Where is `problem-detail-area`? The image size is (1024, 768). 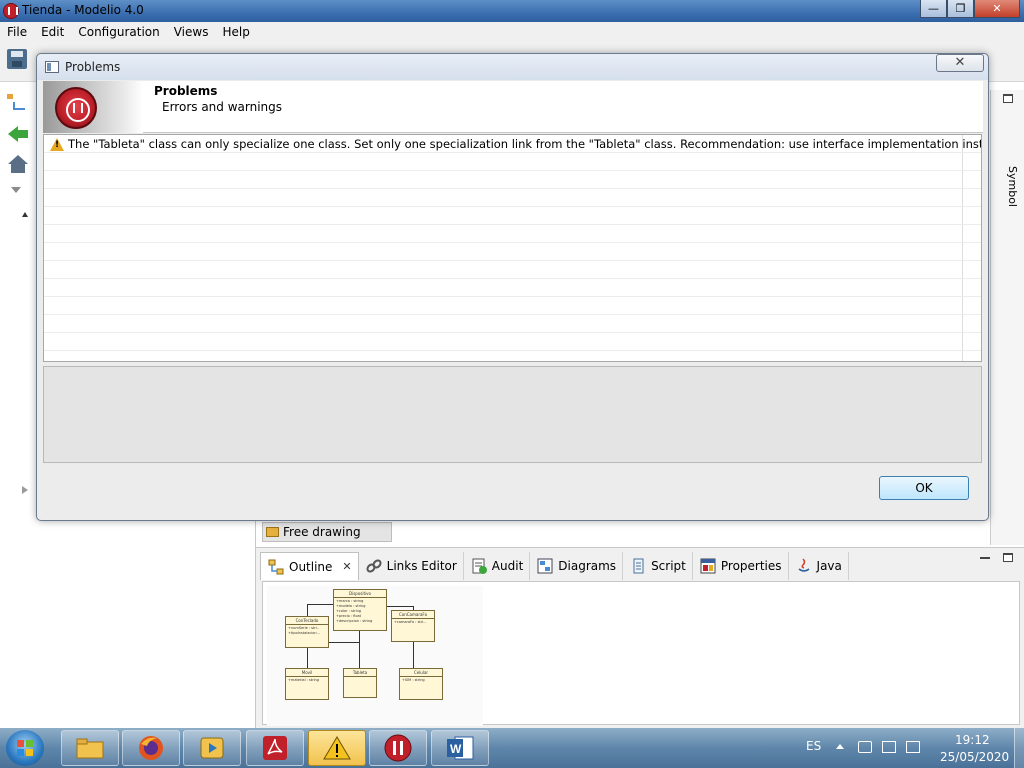
problem-detail-area is located at coordinates (512, 414).